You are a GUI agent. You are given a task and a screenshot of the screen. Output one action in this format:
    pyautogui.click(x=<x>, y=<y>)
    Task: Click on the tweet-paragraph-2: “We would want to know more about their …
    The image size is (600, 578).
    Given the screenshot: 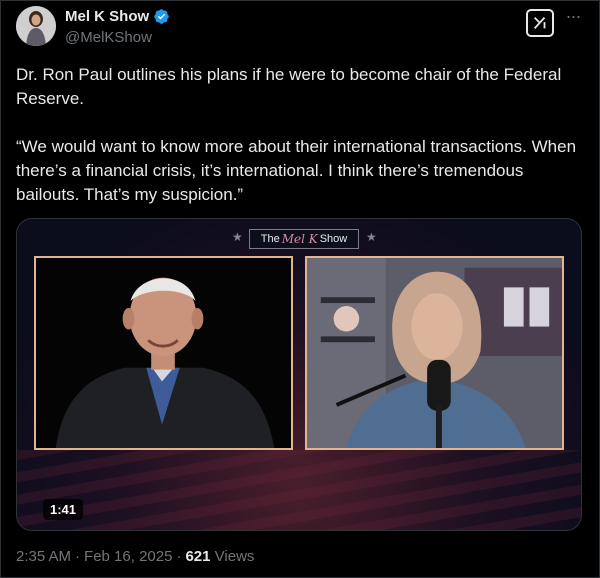 What is the action you would take?
    pyautogui.click(x=296, y=170)
    